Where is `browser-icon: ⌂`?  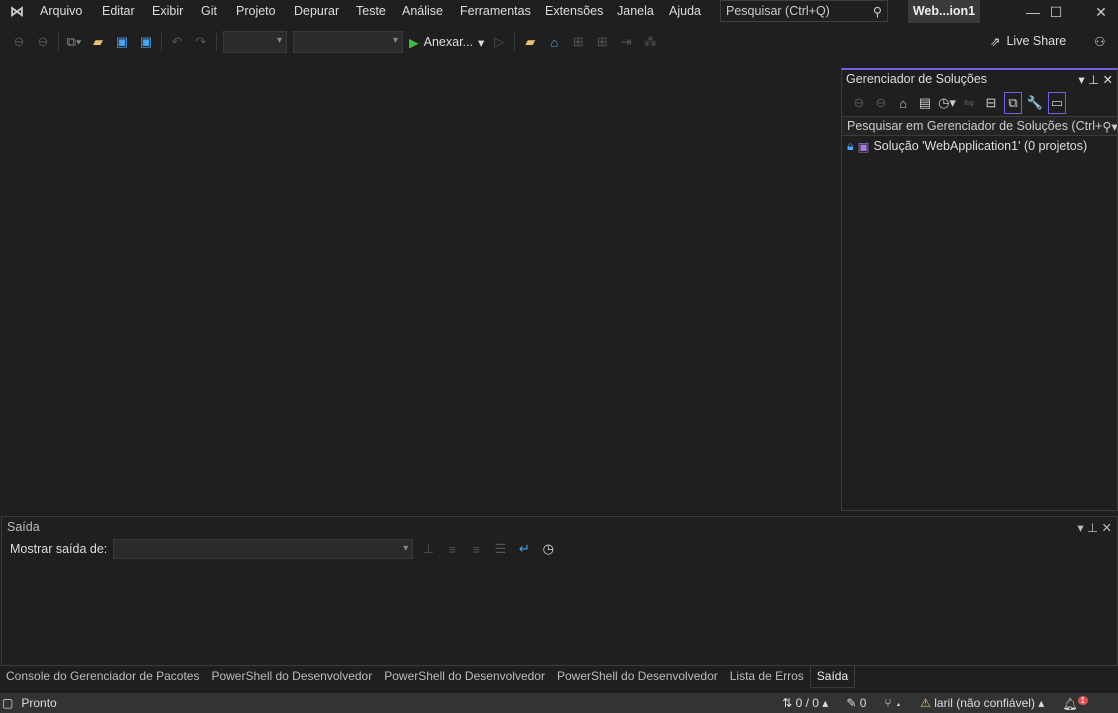 browser-icon: ⌂ is located at coordinates (554, 42).